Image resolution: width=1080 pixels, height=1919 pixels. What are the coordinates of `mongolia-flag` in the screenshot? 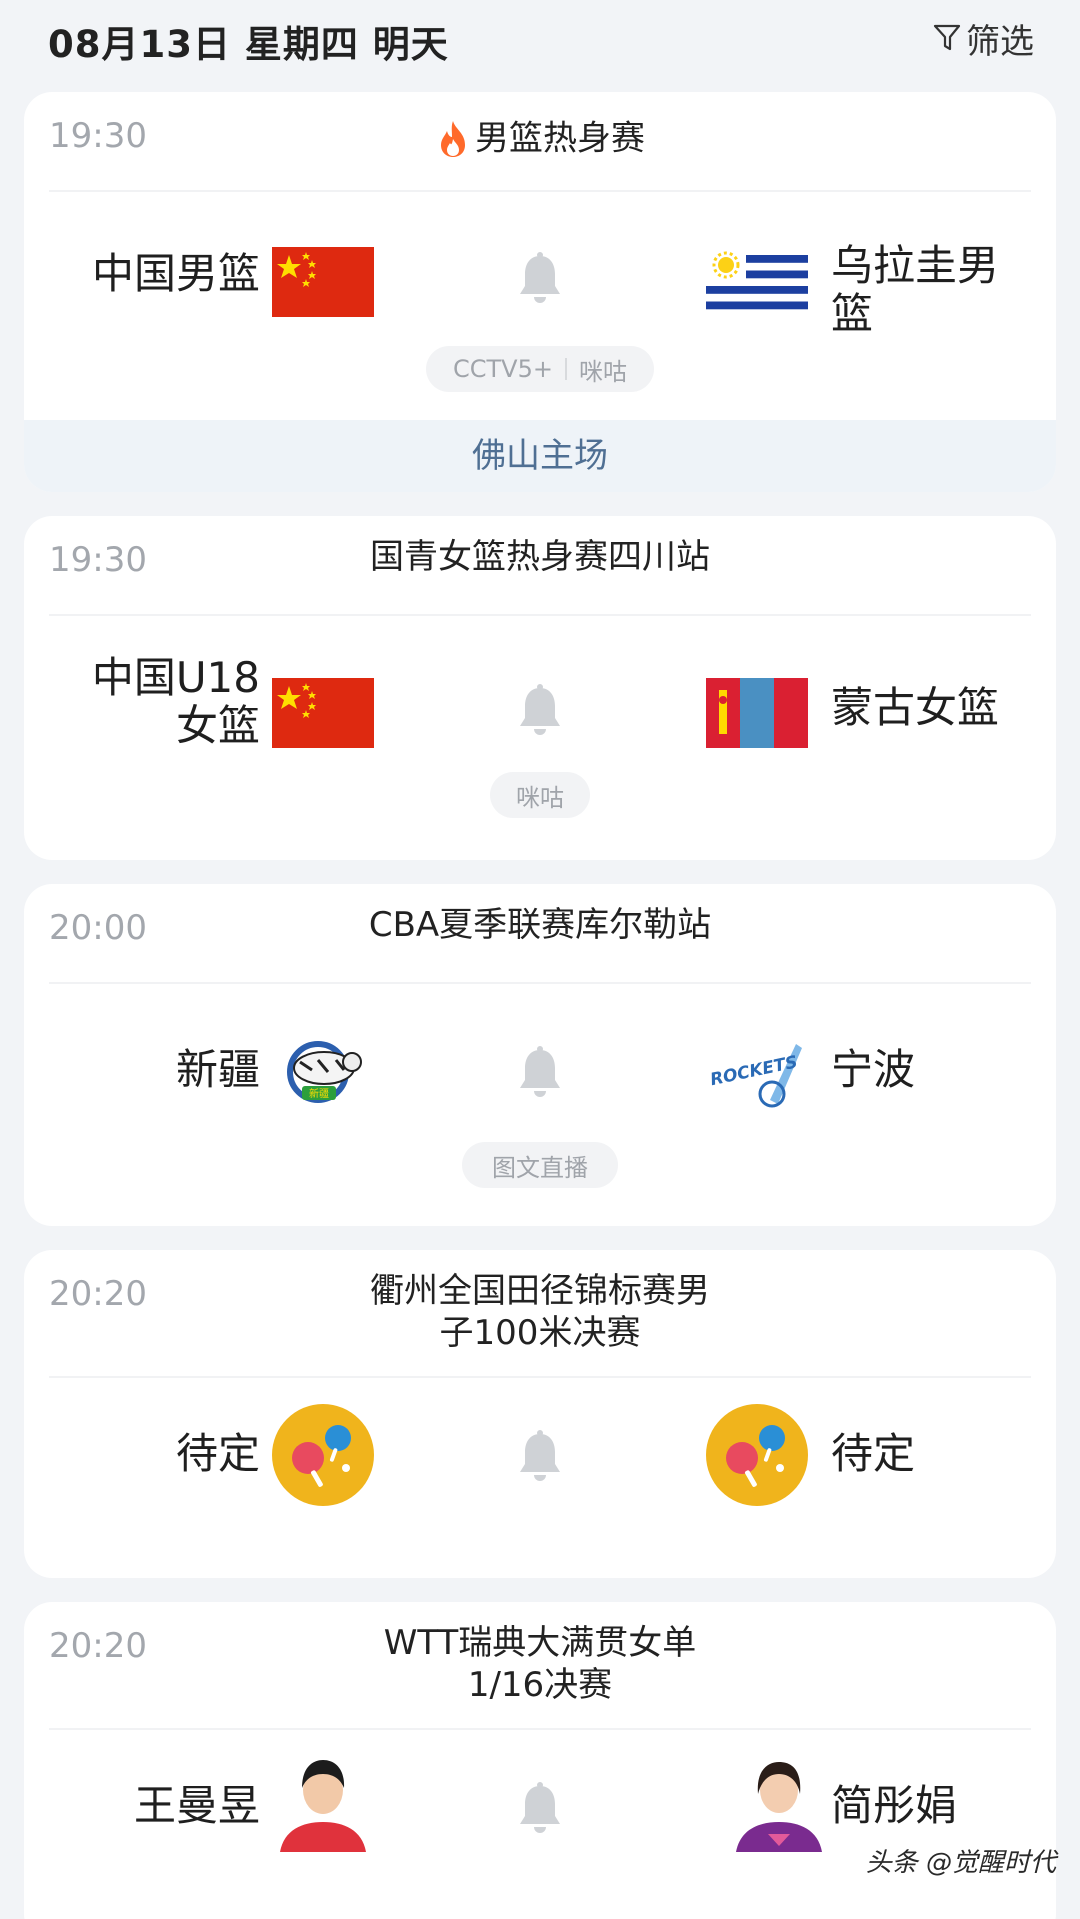 It's located at (757, 713).